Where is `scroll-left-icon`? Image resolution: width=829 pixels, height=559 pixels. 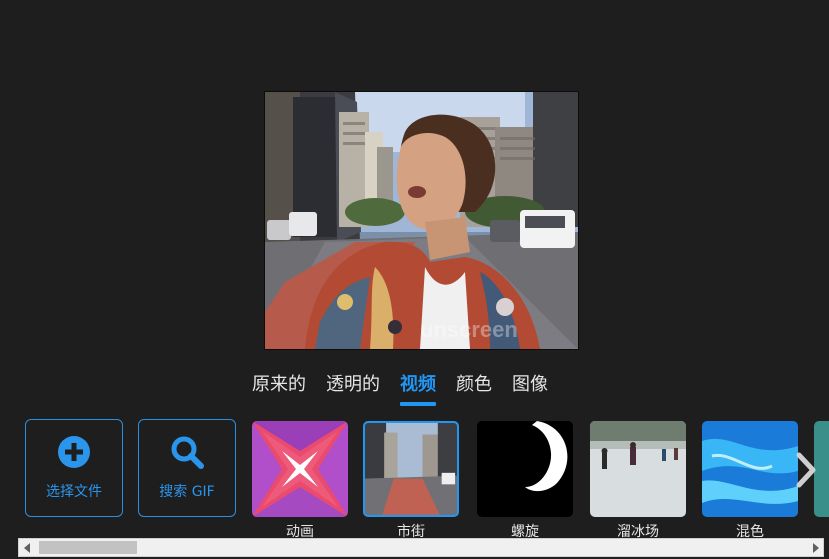 scroll-left-icon is located at coordinates (27, 547).